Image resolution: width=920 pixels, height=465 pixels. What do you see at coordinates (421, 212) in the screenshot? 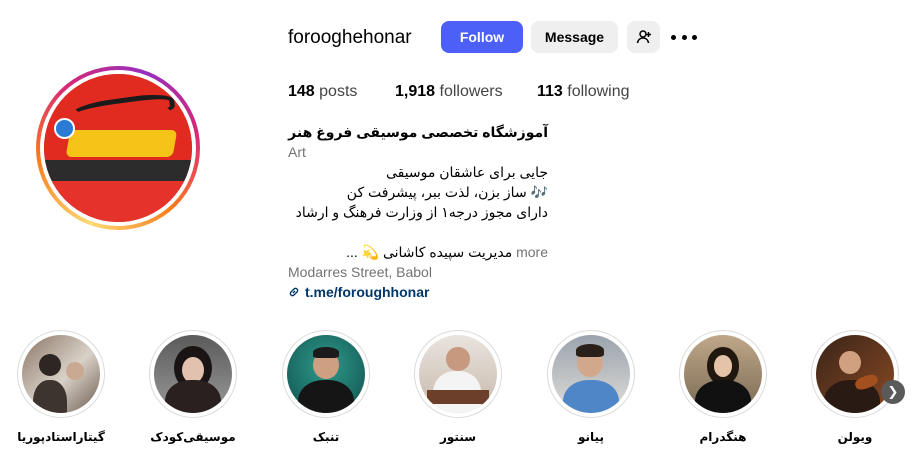
I see `bio-line: دارای مجوز درجه۱ از وزارت فرهنگ و ارشاد` at bounding box center [421, 212].